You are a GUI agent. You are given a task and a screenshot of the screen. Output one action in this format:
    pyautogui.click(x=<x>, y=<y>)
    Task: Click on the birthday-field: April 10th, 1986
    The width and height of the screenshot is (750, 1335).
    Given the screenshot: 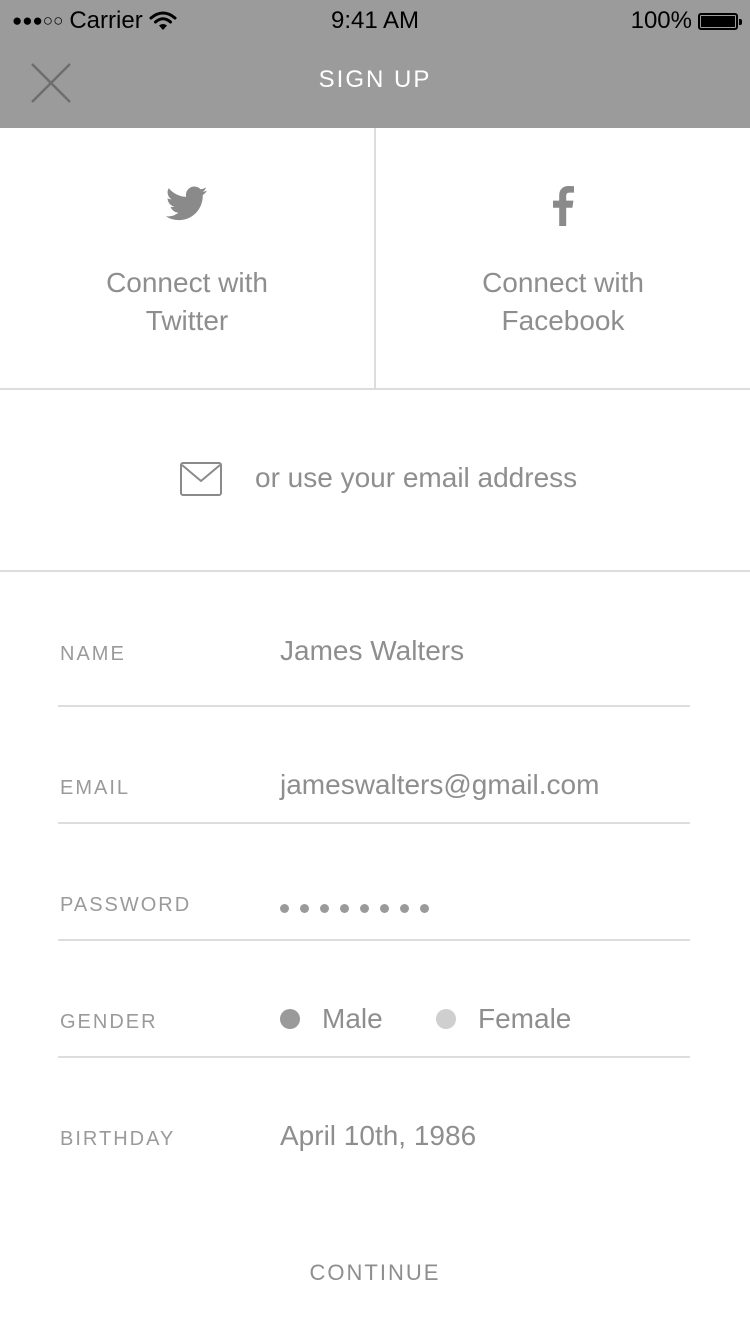 What is the action you would take?
    pyautogui.click(x=480, y=1136)
    